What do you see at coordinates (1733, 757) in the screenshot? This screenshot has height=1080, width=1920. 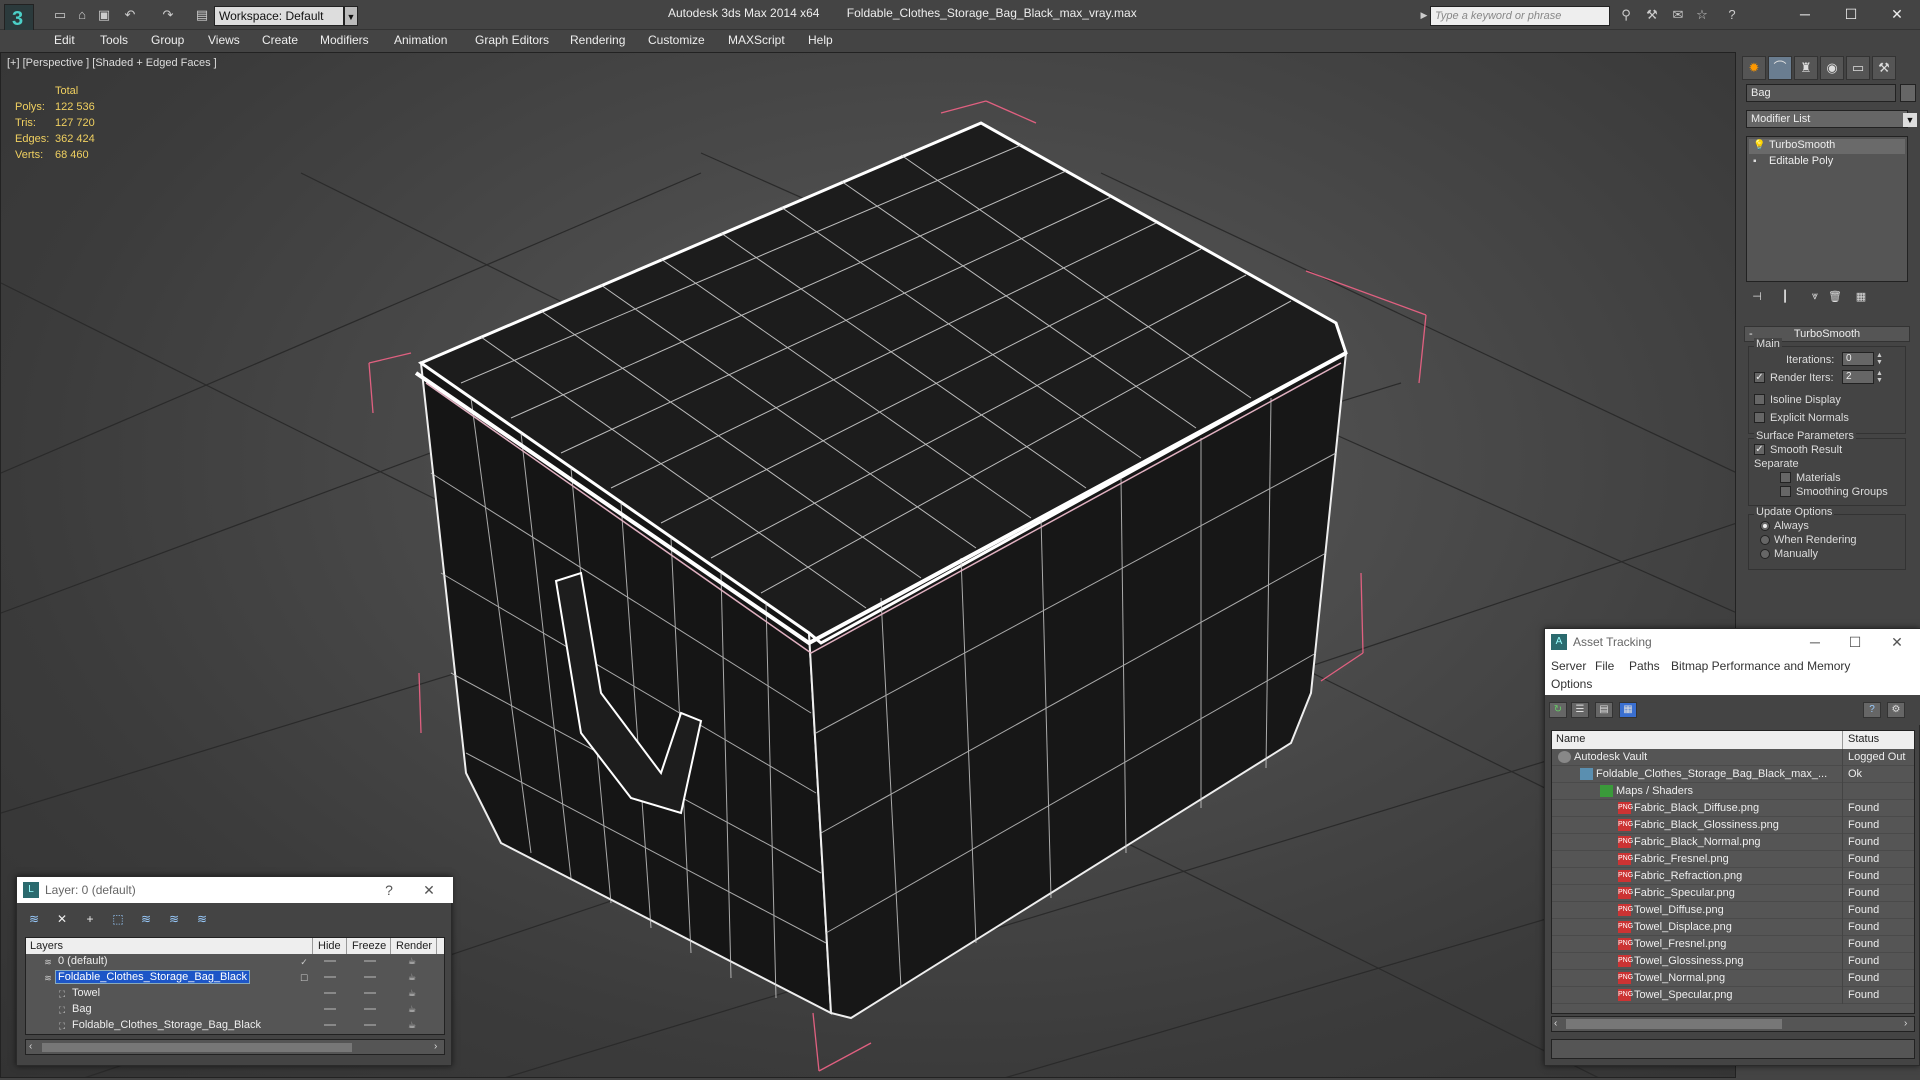 I see `asset-row: Autodesk Vault Logged Out` at bounding box center [1733, 757].